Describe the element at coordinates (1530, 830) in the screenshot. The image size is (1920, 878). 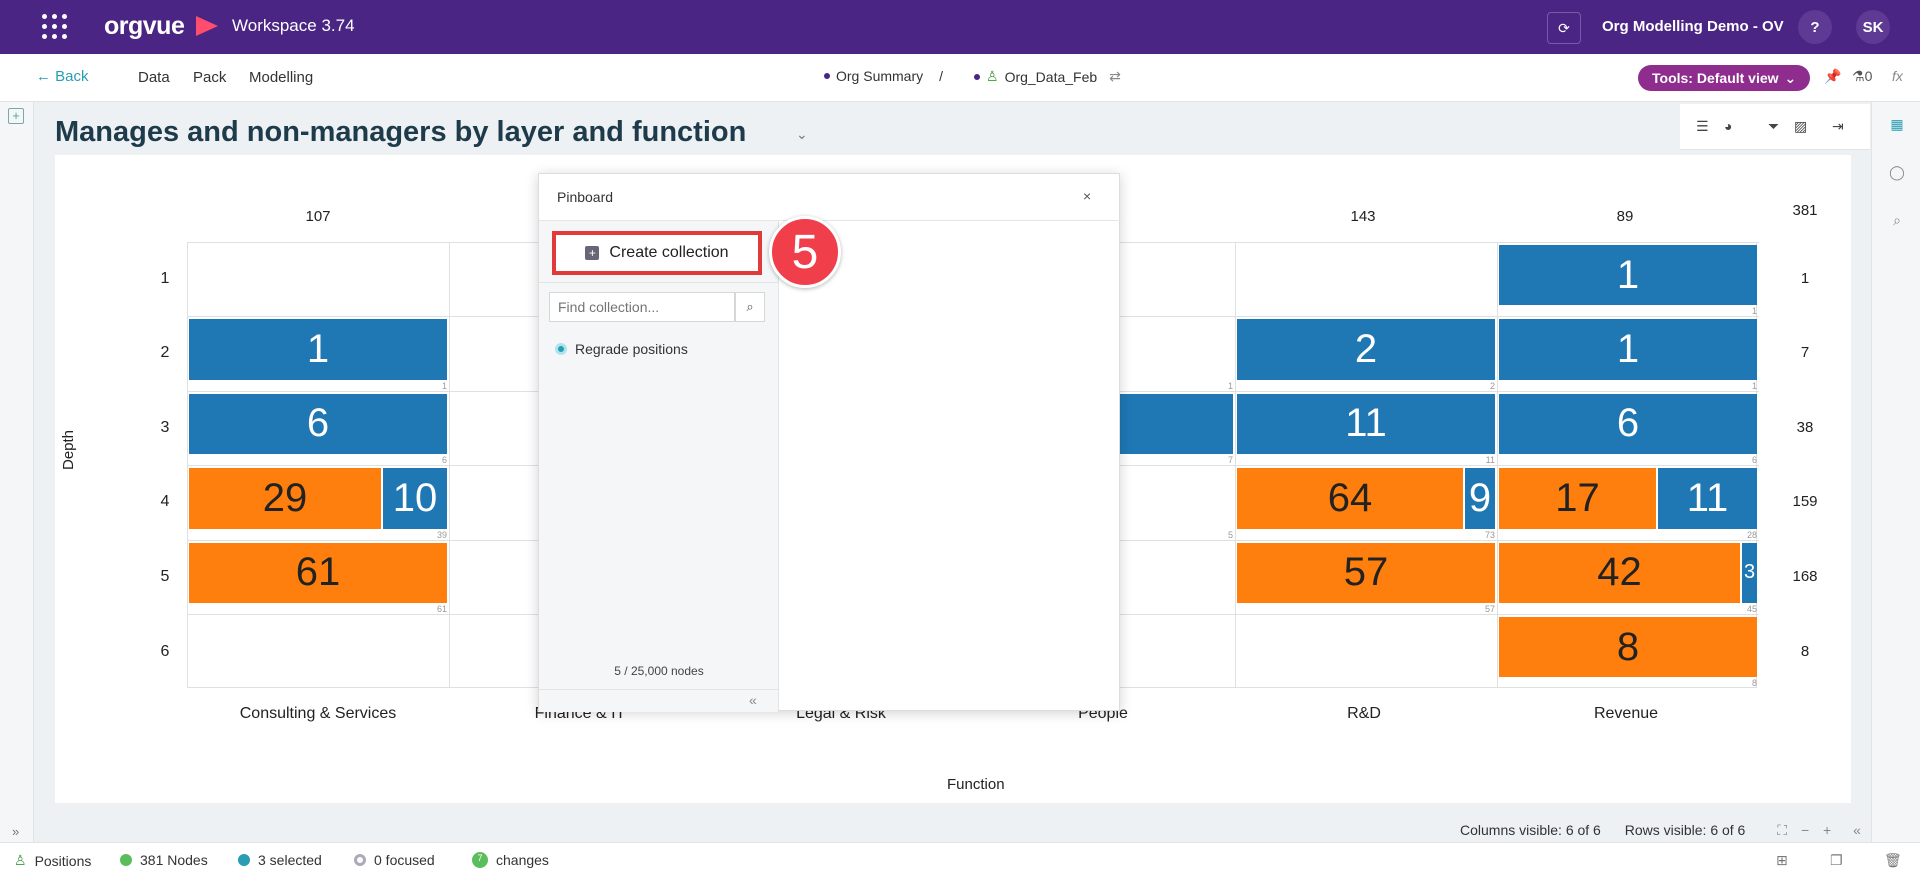
I see `columns-visible: Columns visible: 6 of 6` at that location.